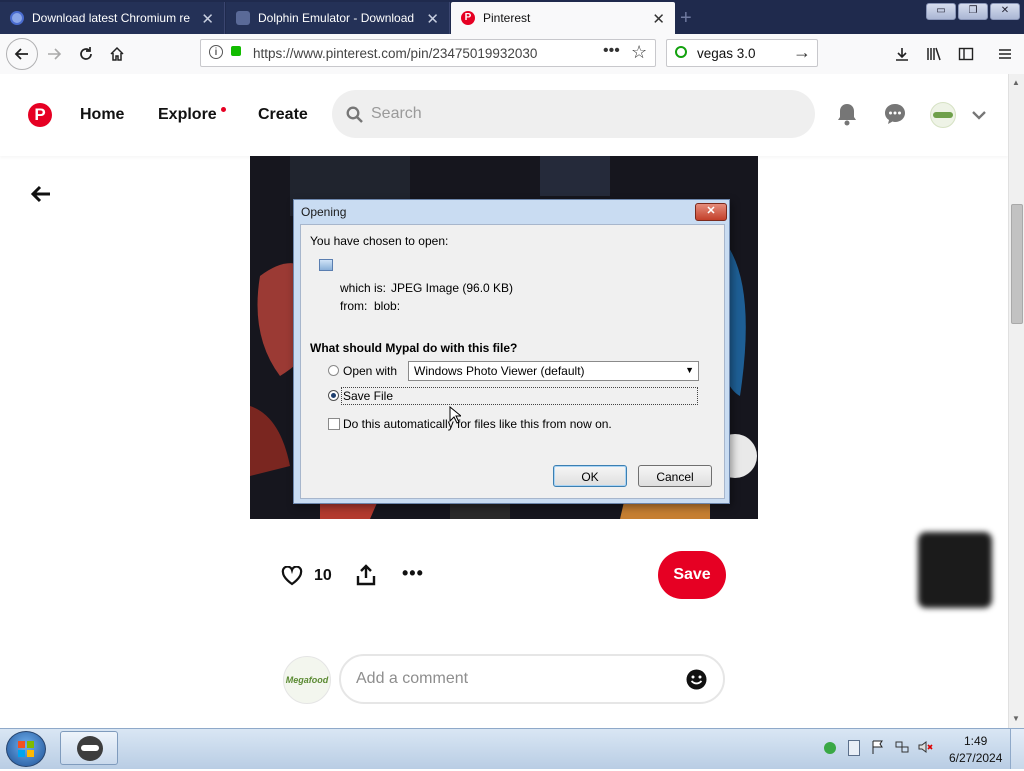 Image resolution: width=1024 pixels, height=771 pixels. Describe the element at coordinates (507, 18) in the screenshot. I see `tab-label: Pinterest` at that location.